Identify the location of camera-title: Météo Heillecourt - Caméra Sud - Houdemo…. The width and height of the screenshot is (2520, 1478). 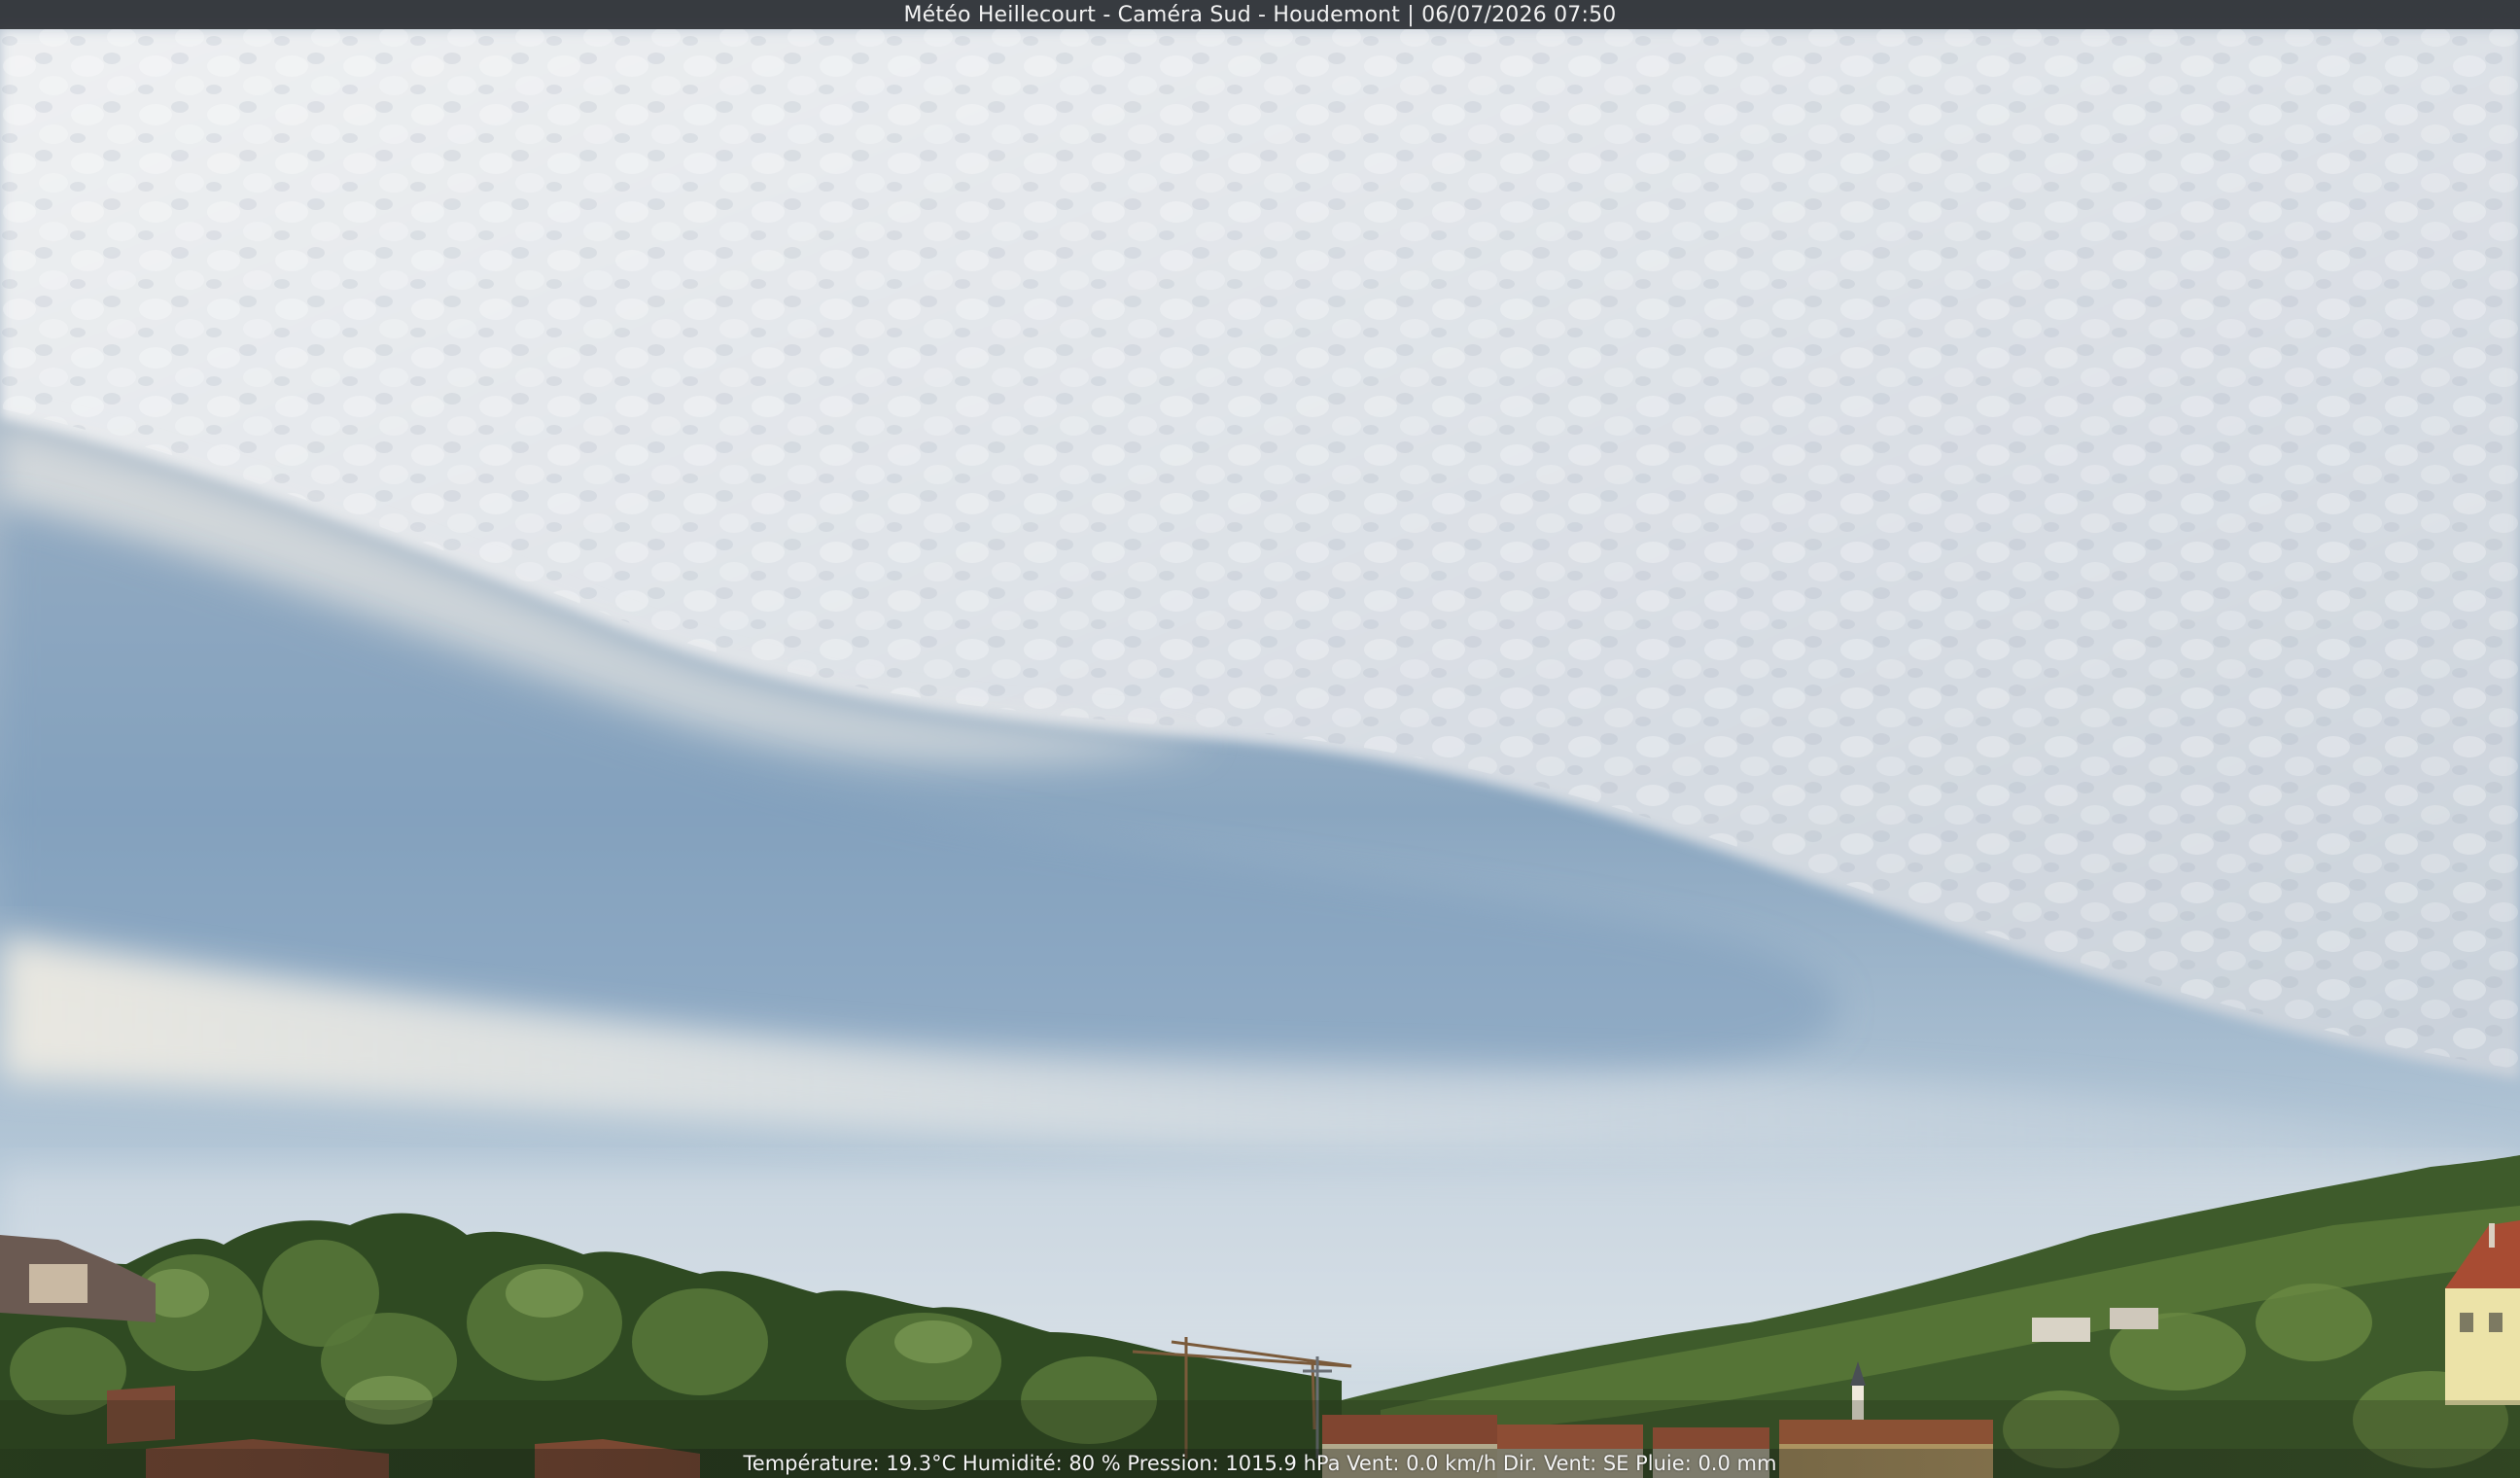
(1260, 14).